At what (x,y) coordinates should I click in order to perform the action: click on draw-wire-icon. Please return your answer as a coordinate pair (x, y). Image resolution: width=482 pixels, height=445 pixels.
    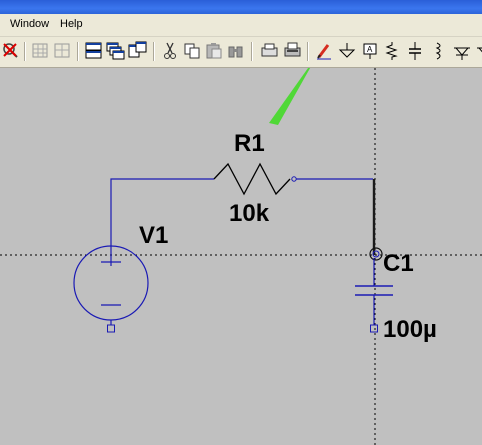
    Looking at the image, I should click on (324, 51).